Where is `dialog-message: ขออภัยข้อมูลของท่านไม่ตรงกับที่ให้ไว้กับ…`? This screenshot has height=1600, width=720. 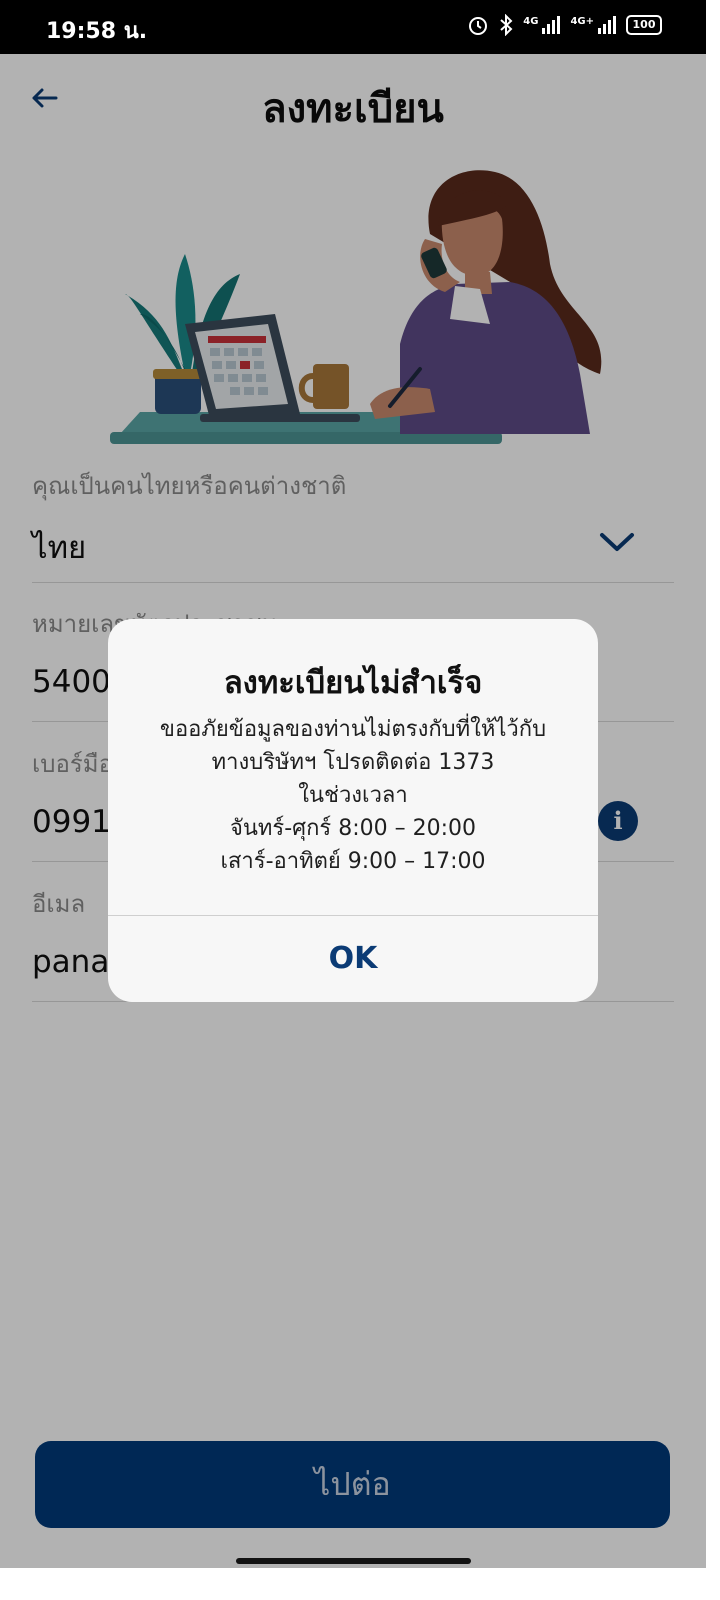
dialog-message: ขออภัยข้อมูลของท่านไม่ตรงกับที่ให้ไว้กับ… is located at coordinates (353, 795).